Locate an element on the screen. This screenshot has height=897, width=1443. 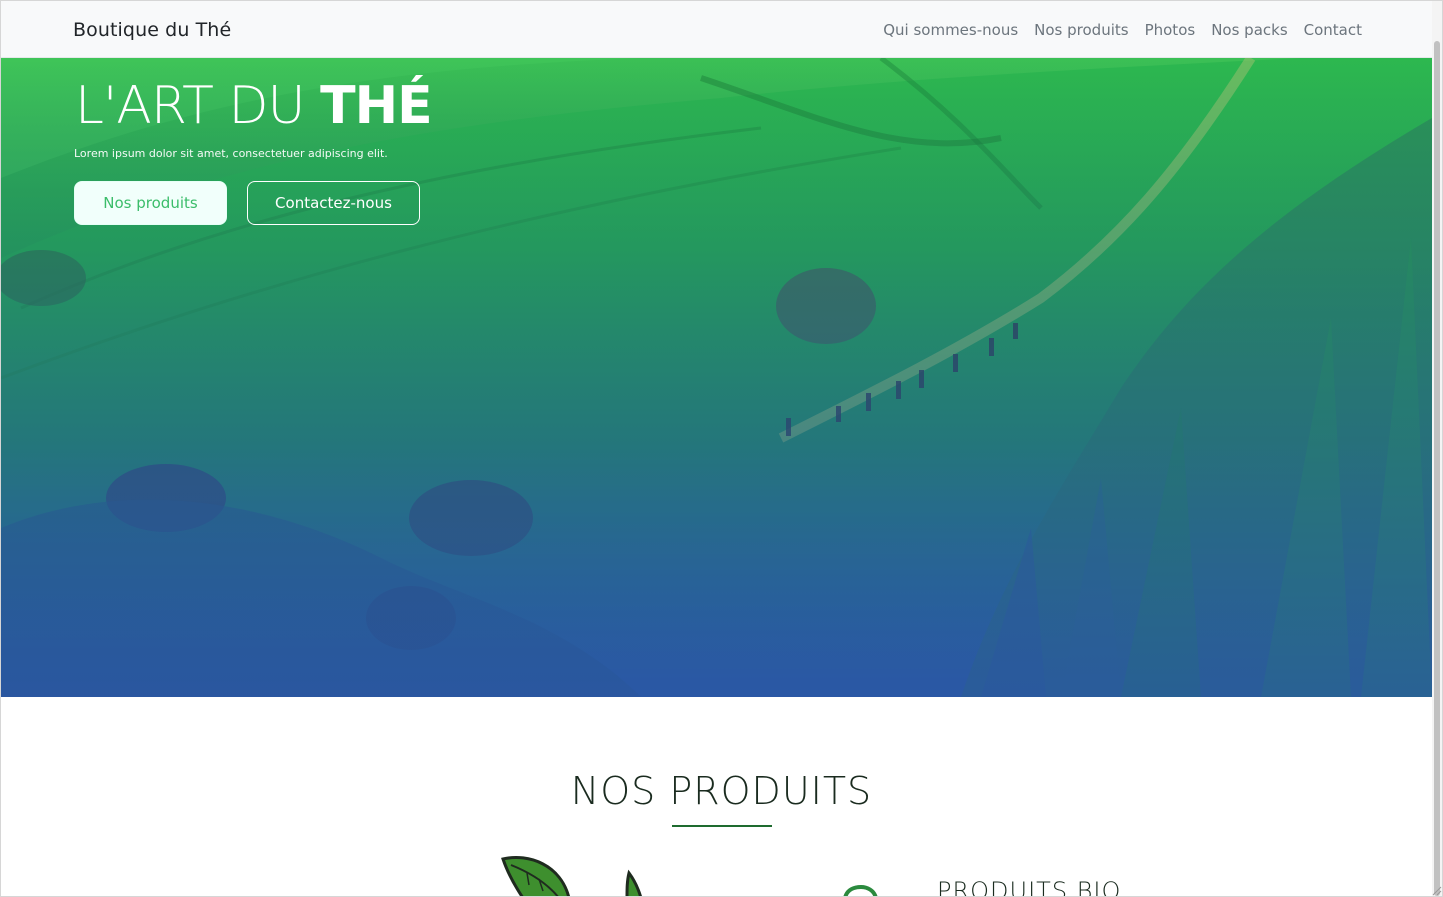
hero-title-light: L'ART DU is located at coordinates (190, 106).